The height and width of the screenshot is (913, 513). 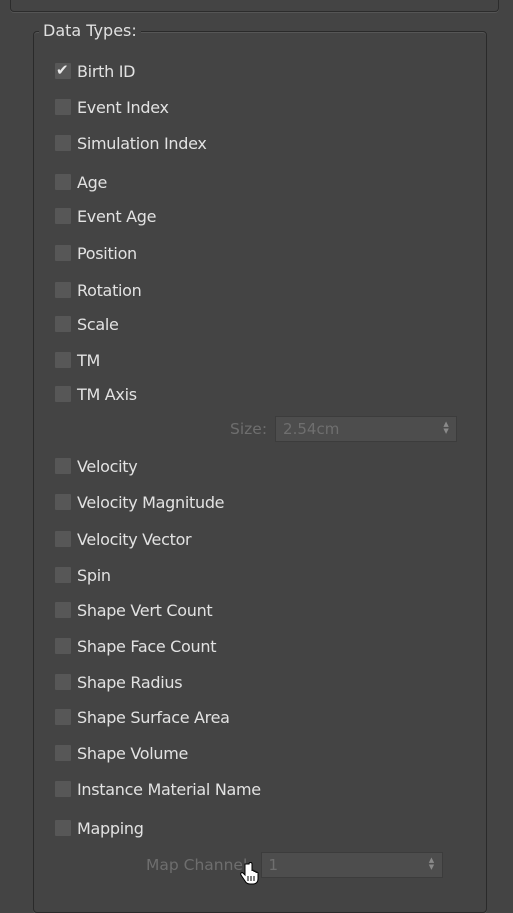 I want to click on checkbox-simulation-index: ✔ Simulation Index, so click(x=131, y=143).